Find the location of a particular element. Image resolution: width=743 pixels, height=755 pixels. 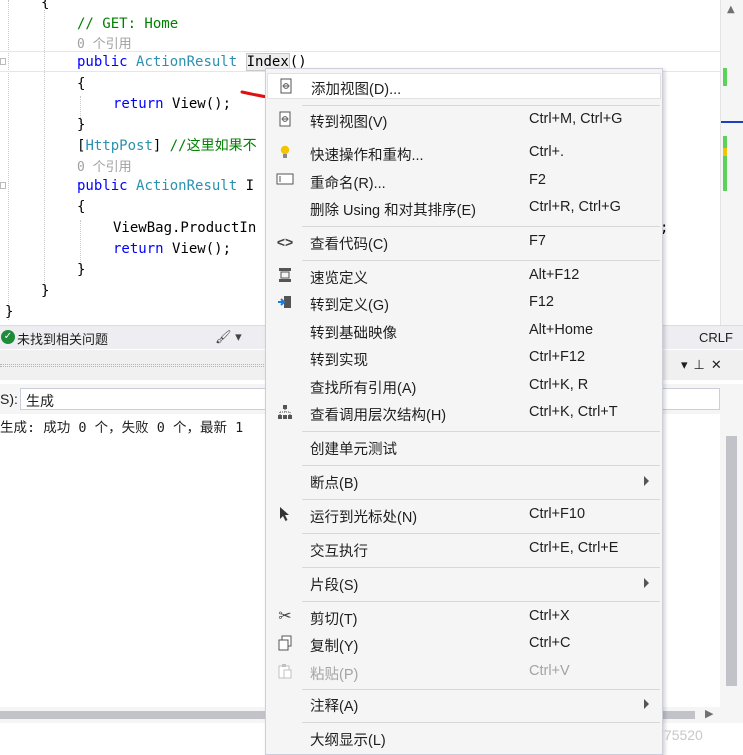

menu-item-remove-sort-usings: 删除 Using 和对其排序(E) Ctrl+R, Ctrl+G is located at coordinates (464, 208).